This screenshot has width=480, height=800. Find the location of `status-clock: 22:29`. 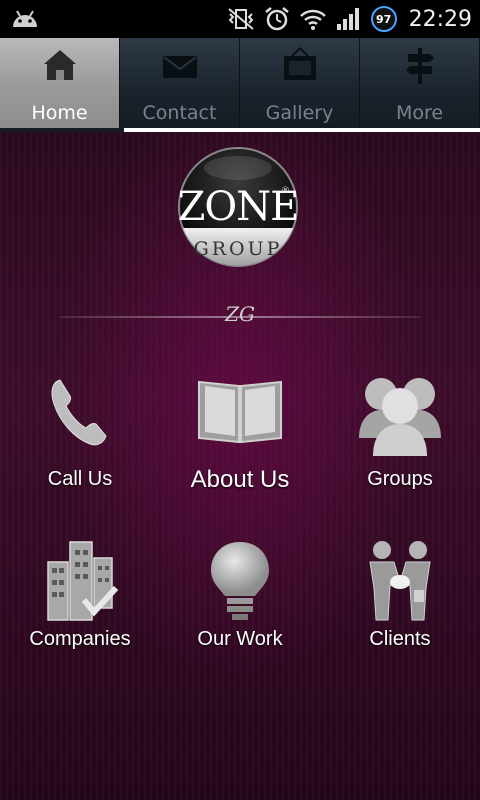

status-clock: 22:29 is located at coordinates (440, 19).